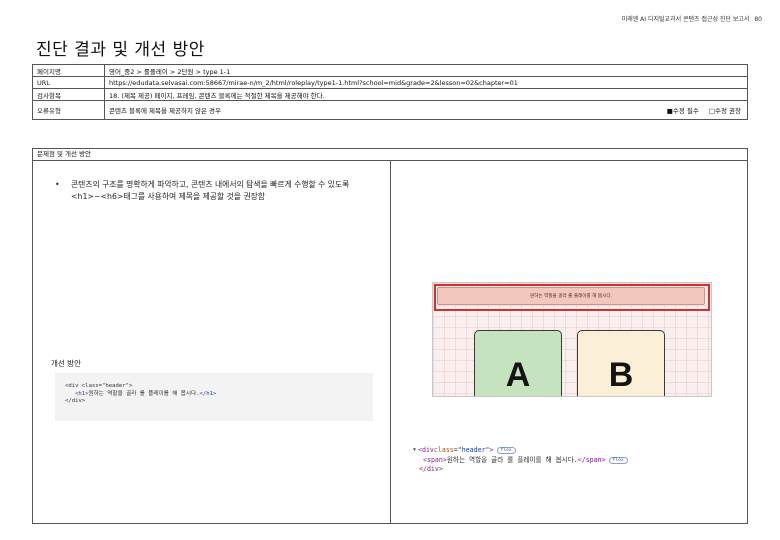  What do you see at coordinates (426, 450) in the screenshot?
I see `dev-div-open-tag: <div` at bounding box center [426, 450].